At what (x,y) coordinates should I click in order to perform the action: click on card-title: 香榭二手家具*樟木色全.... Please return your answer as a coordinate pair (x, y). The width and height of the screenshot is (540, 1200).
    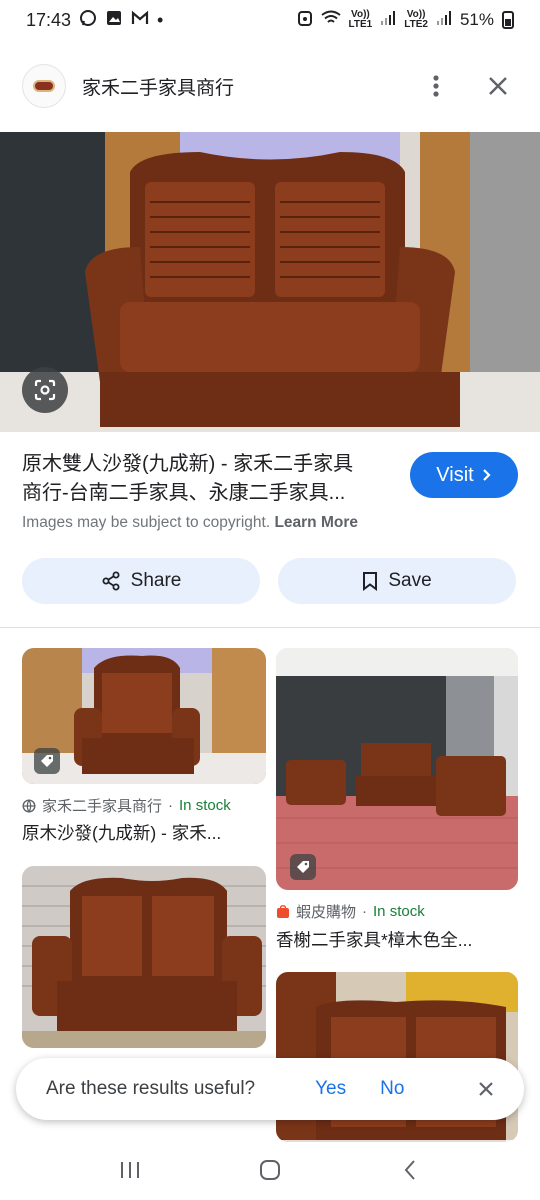
    Looking at the image, I should click on (374, 939).